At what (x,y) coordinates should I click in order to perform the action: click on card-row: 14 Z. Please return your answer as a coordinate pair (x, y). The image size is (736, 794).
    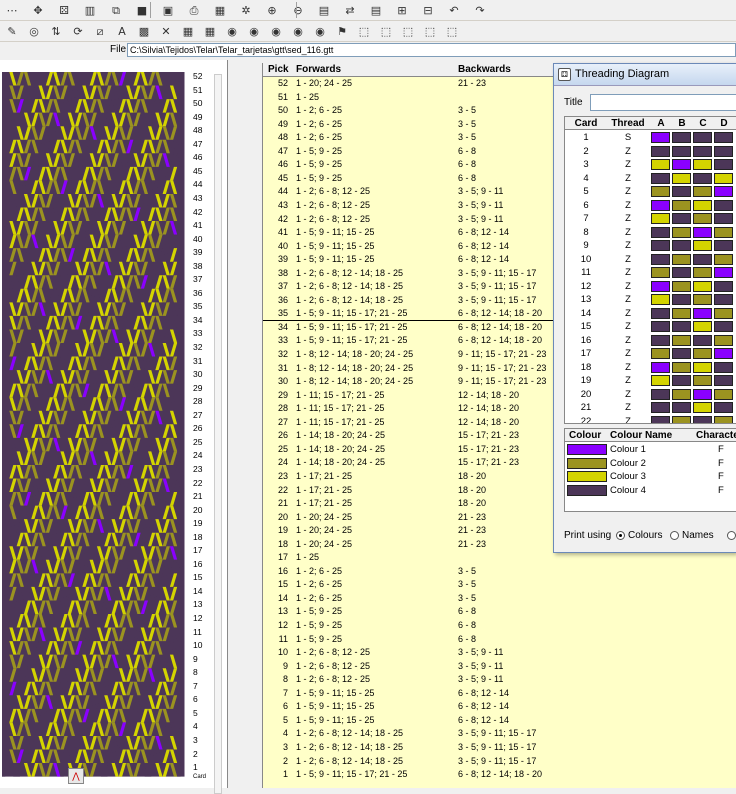
    Looking at the image, I should click on (650, 314).